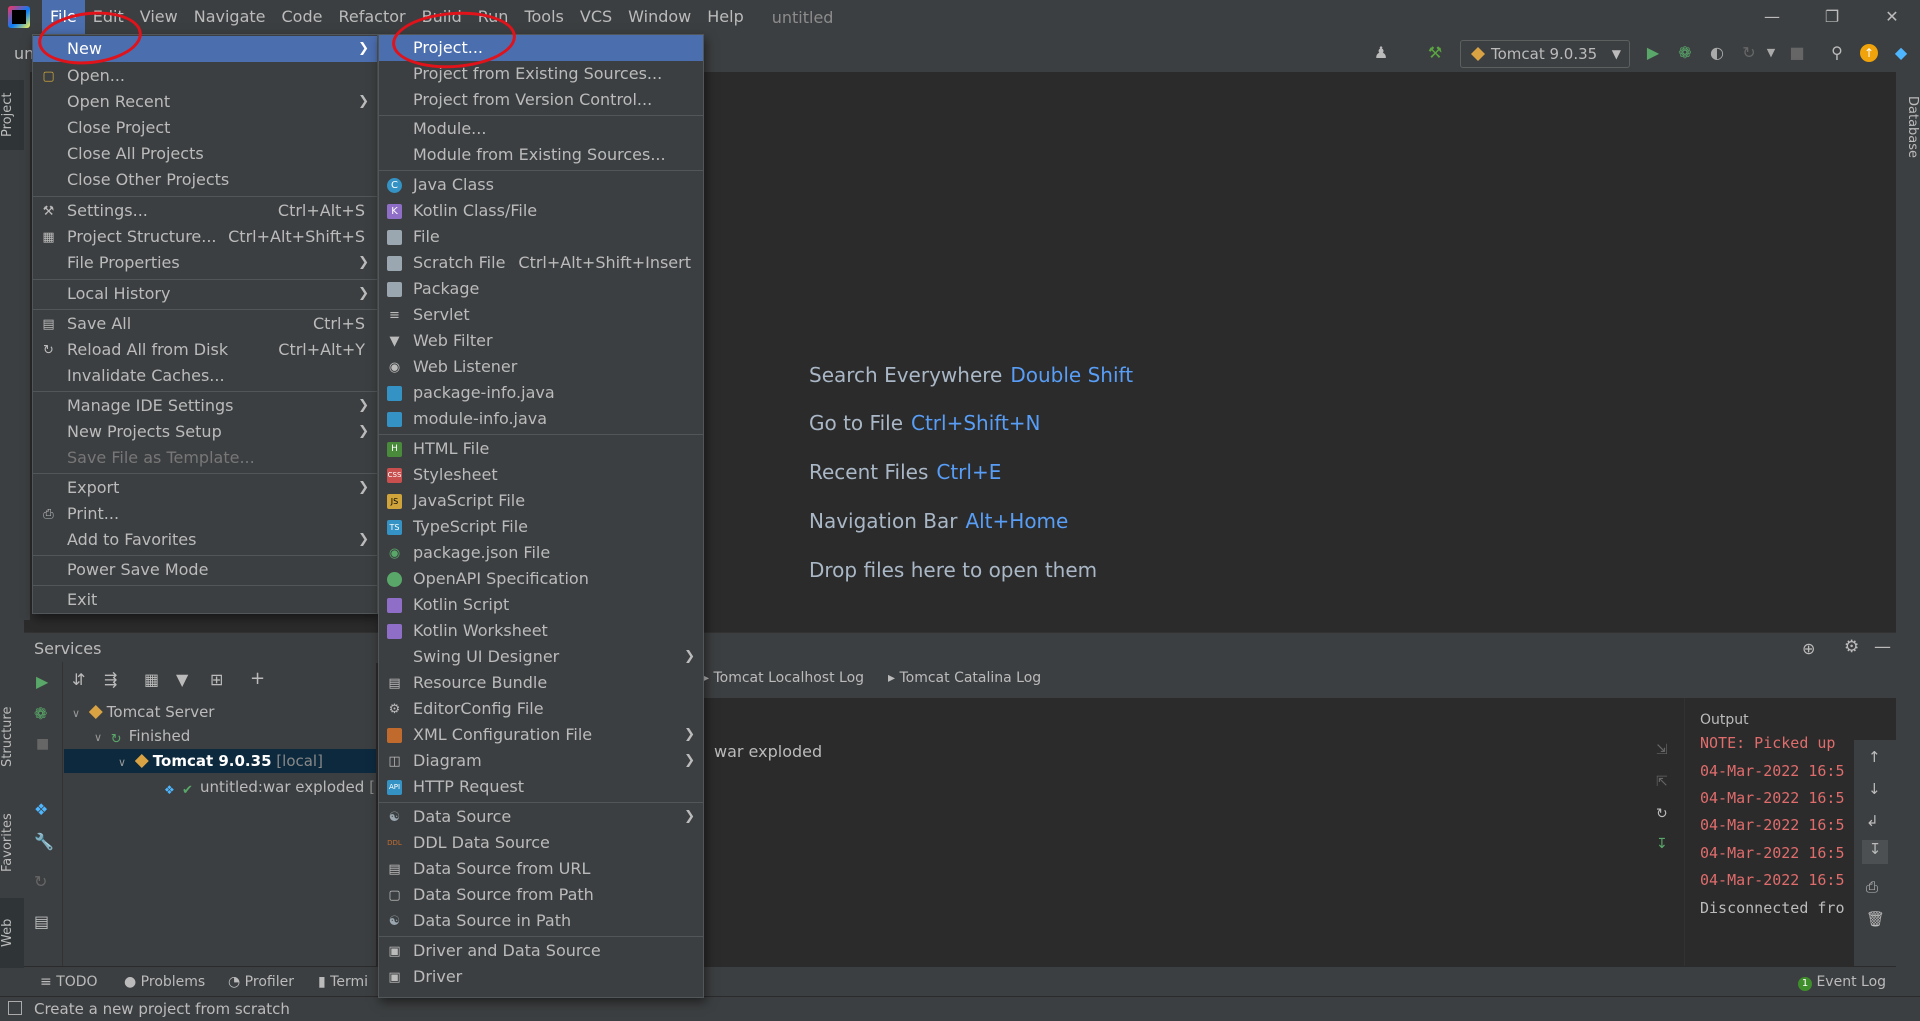 Image resolution: width=1920 pixels, height=1021 pixels. What do you see at coordinates (1901, 53) in the screenshot?
I see `jetbrains-toolbox-icon: ◆` at bounding box center [1901, 53].